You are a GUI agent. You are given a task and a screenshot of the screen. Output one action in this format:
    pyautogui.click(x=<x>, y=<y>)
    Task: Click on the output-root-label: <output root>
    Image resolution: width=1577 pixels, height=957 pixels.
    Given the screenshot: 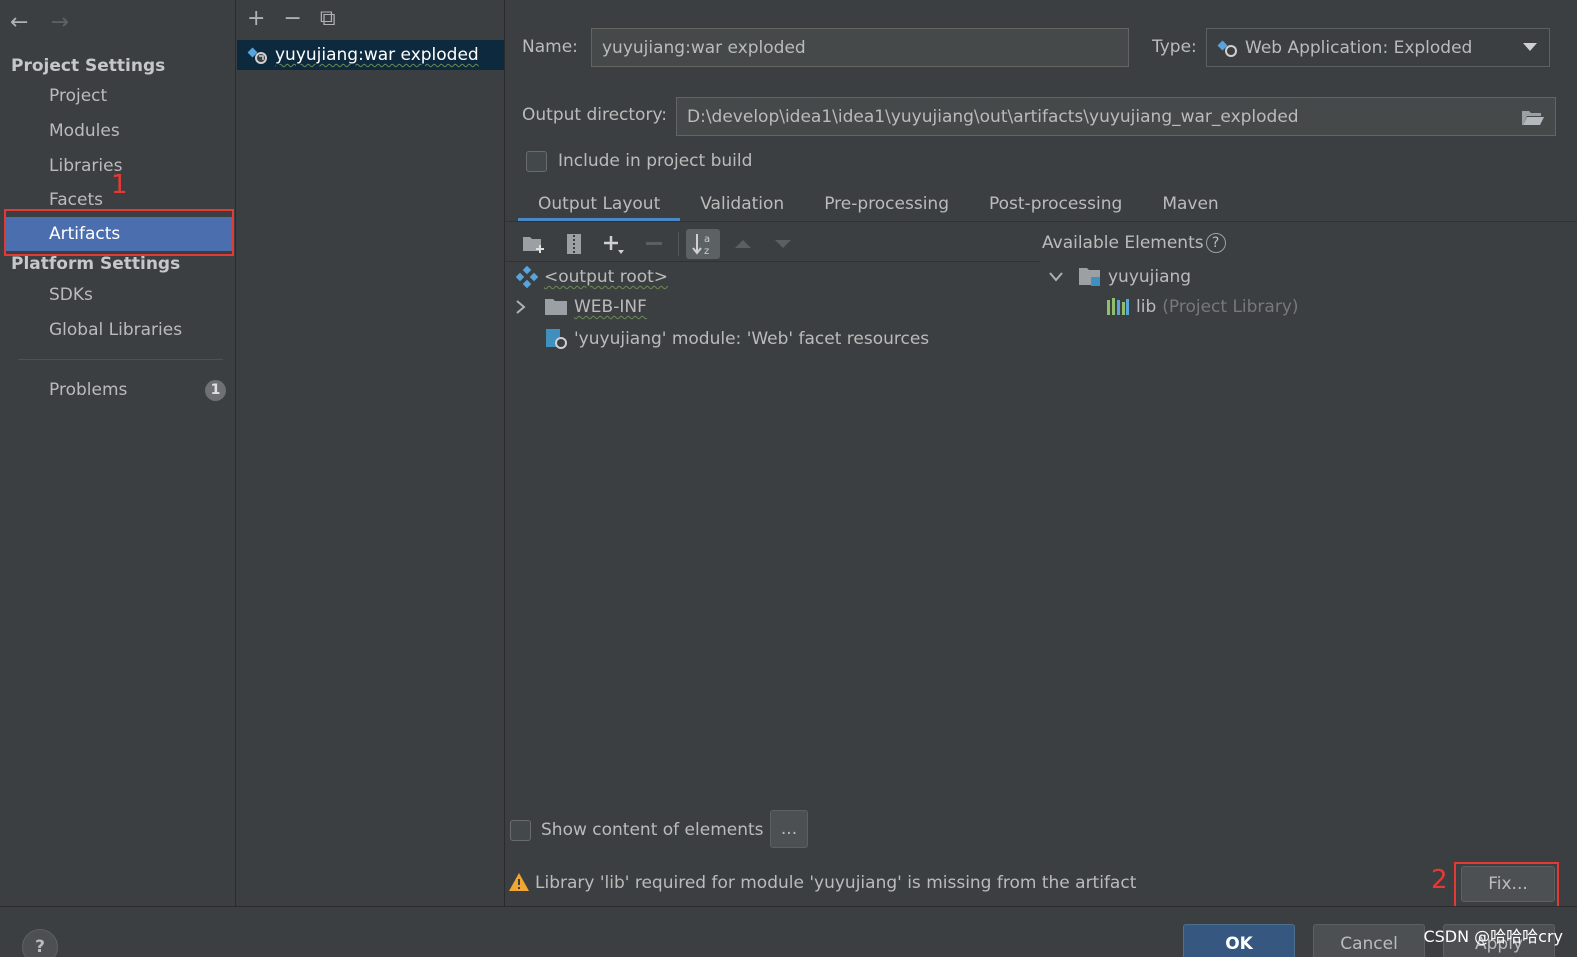 What is the action you would take?
    pyautogui.click(x=606, y=277)
    